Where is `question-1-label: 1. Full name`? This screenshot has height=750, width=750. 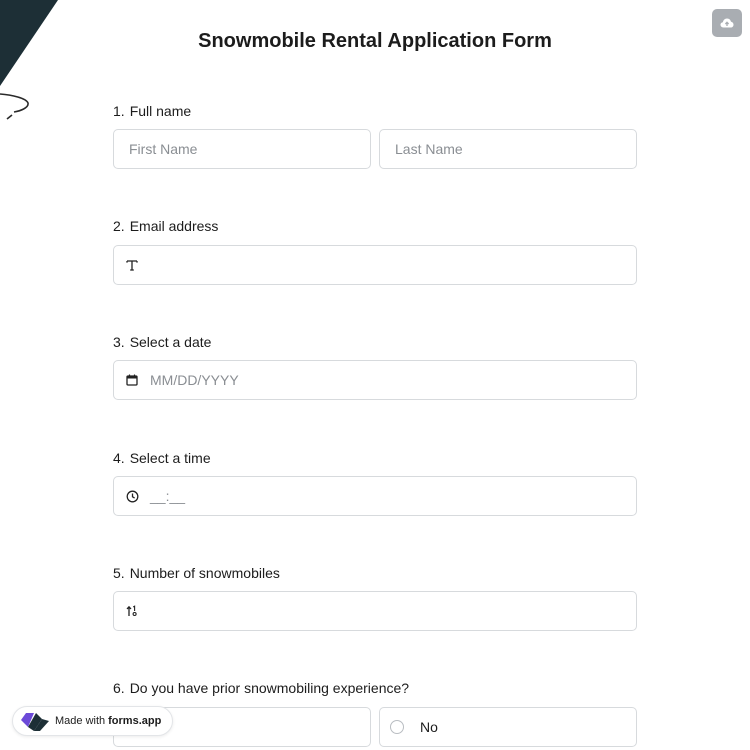 question-1-label: 1. Full name is located at coordinates (152, 111).